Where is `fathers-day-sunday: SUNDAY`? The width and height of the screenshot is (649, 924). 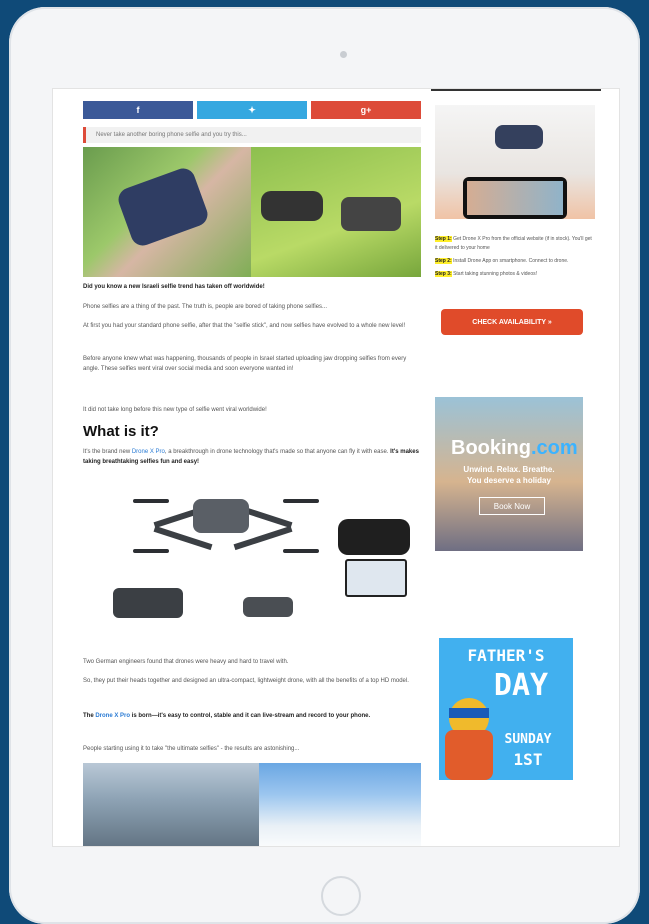
fathers-day-sunday: SUNDAY is located at coordinates (528, 739).